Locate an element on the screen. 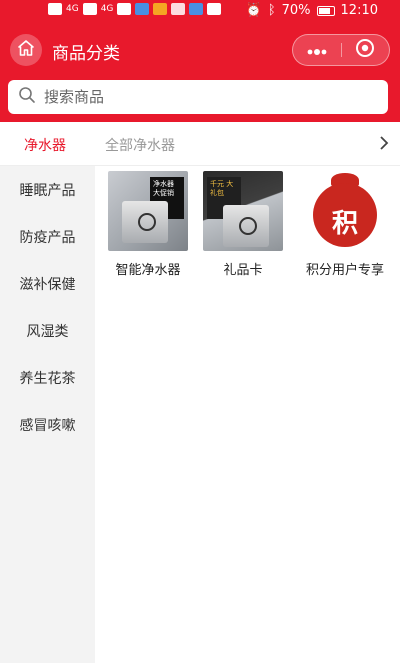 This screenshot has width=400, height=663. home-button is located at coordinates (26, 50).